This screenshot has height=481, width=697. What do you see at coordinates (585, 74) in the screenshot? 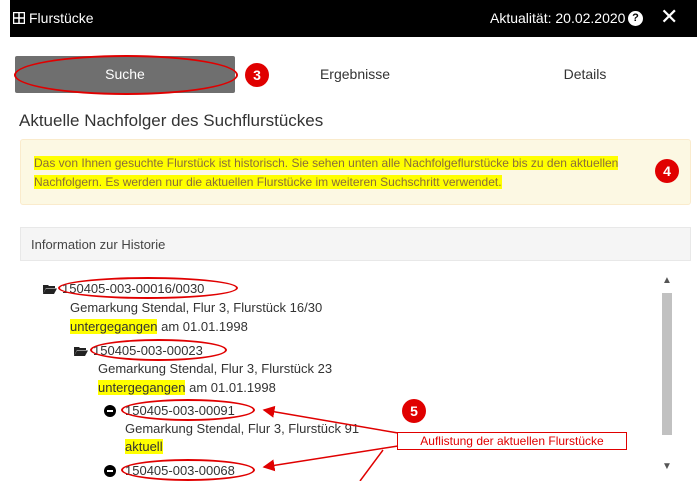
I see `tab-details: Details` at bounding box center [585, 74].